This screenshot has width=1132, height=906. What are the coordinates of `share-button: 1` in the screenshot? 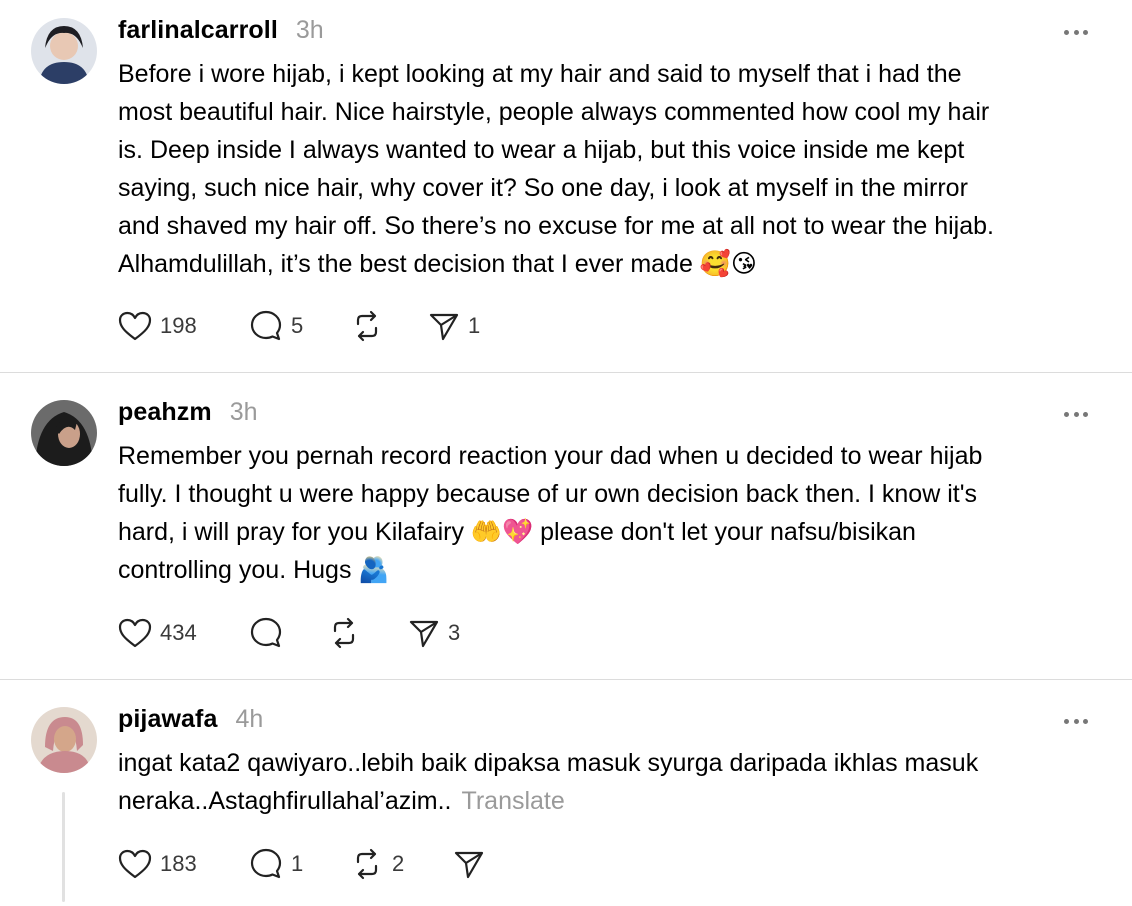 It's located at (454, 326).